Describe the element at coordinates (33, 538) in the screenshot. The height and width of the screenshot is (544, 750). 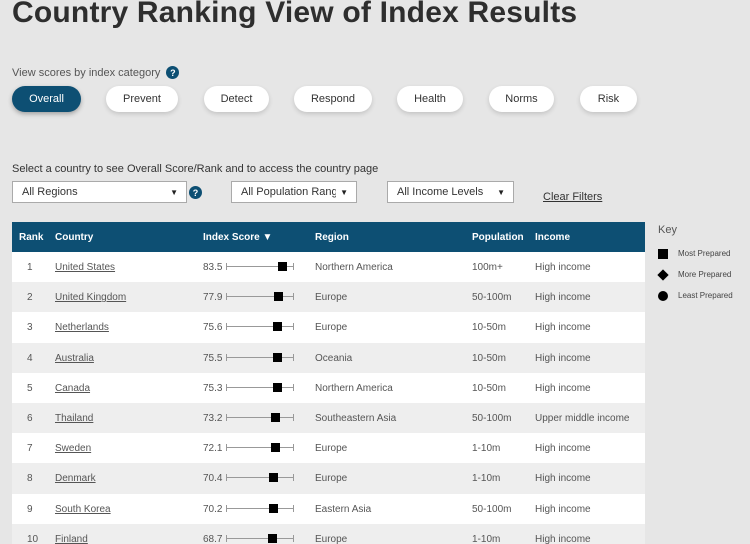
I see `rank-cell: 10` at that location.